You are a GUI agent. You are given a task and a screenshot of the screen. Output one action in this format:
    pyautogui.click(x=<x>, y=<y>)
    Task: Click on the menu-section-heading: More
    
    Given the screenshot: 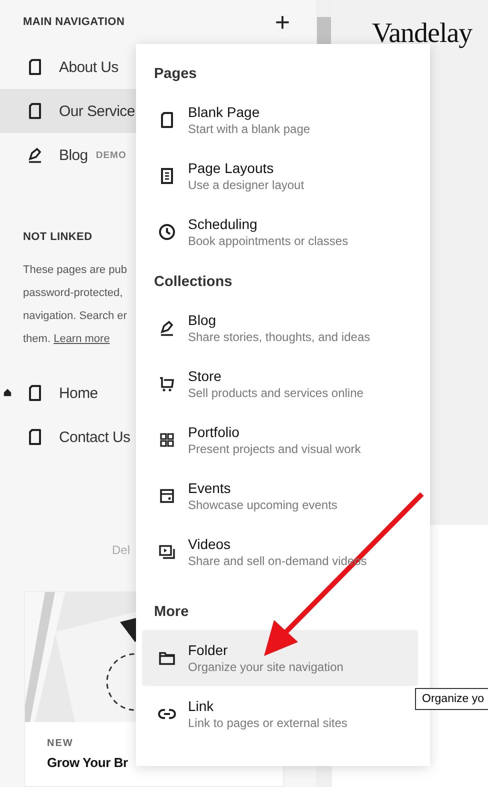 What is the action you would take?
    pyautogui.click(x=171, y=612)
    